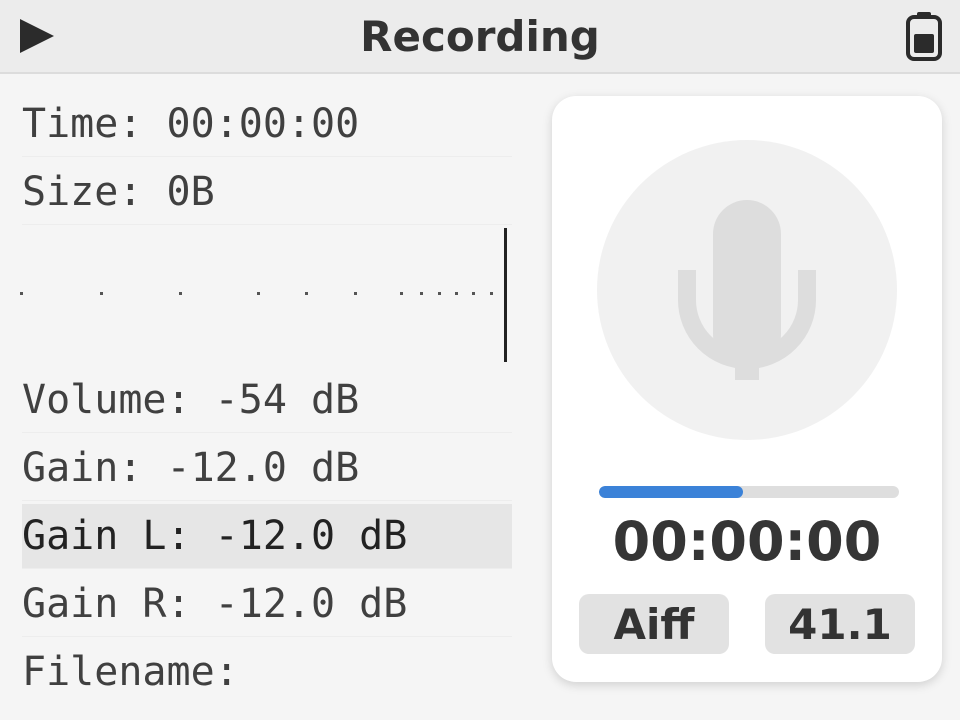 This screenshot has height=720, width=960. I want to click on page-title: Recording, so click(480, 36).